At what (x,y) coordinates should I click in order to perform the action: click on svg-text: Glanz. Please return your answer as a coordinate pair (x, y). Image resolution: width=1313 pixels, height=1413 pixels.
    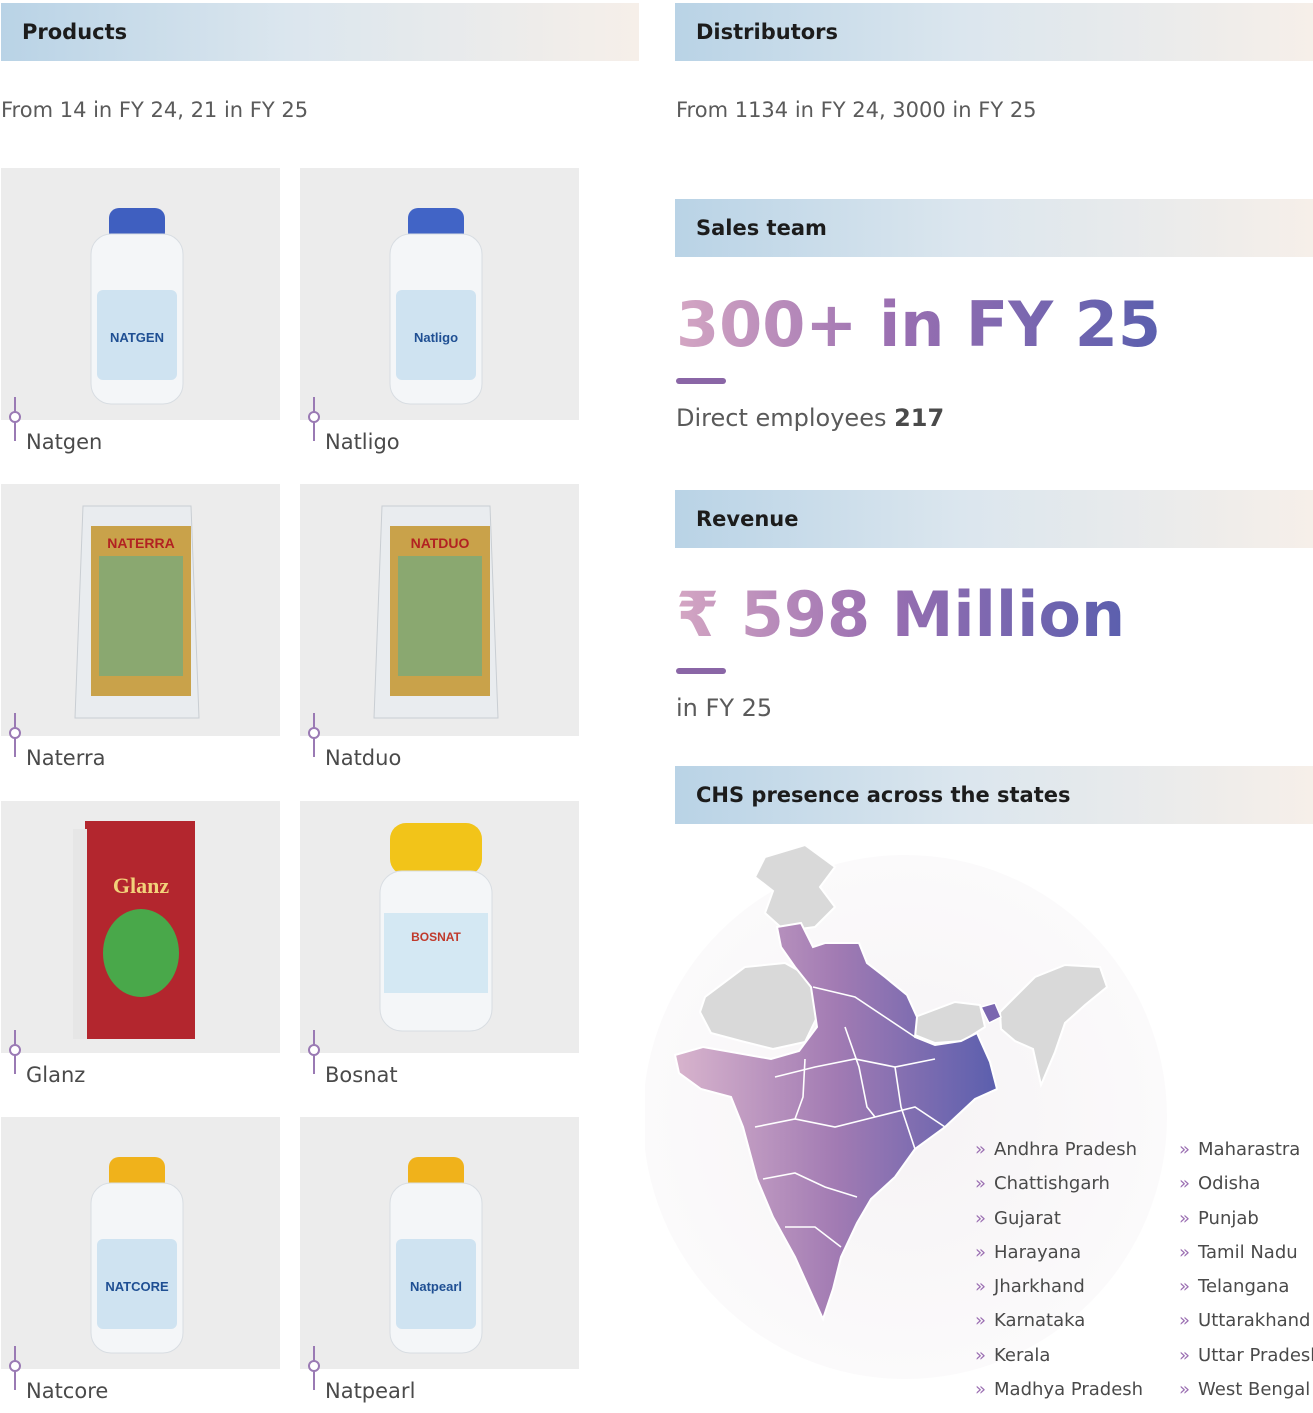
    Looking at the image, I should click on (141, 885).